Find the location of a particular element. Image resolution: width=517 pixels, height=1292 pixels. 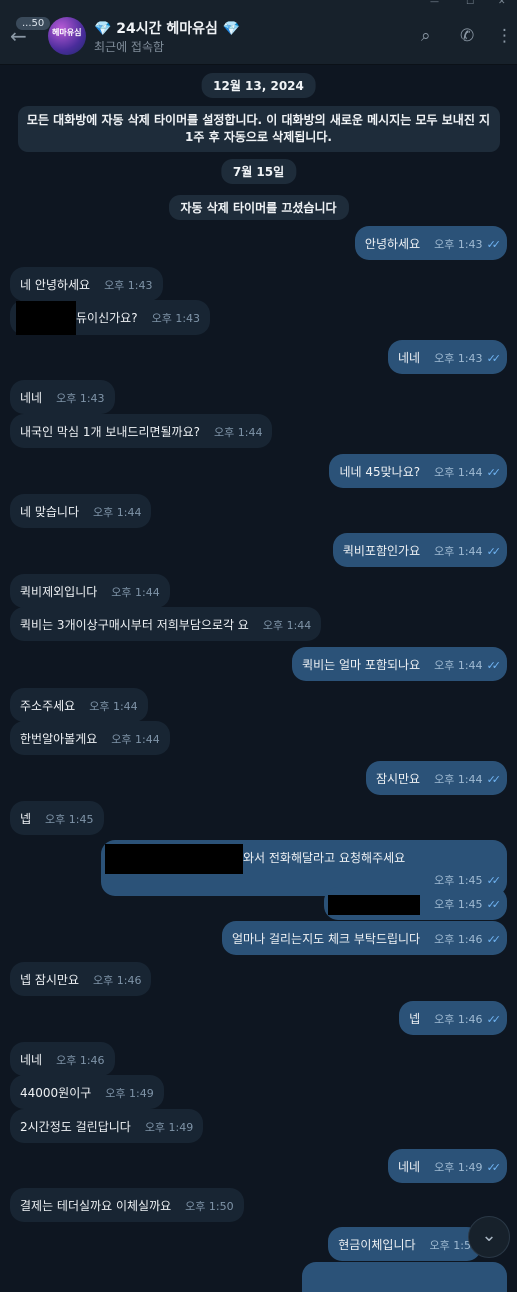

message-text: 네네 45맞나요? is located at coordinates (380, 472).